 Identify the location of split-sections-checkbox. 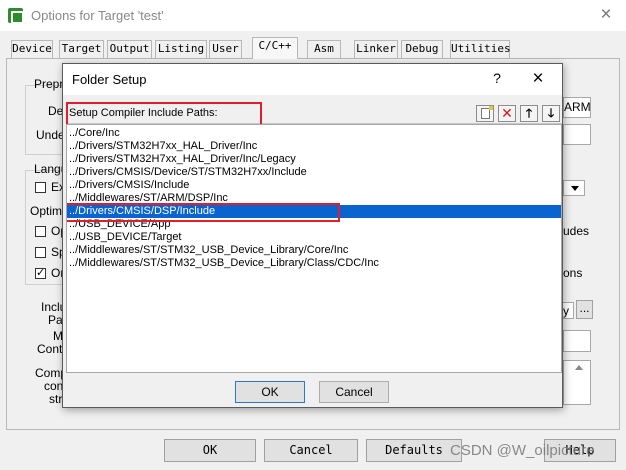
(40, 252).